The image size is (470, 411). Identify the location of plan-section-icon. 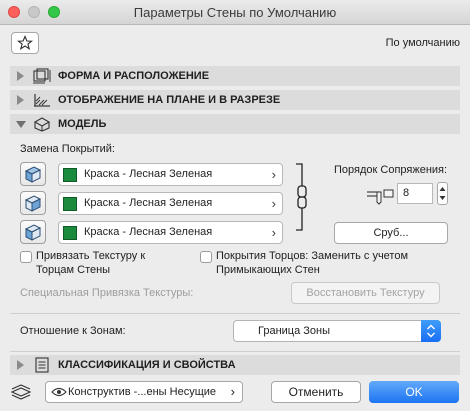
(42, 100).